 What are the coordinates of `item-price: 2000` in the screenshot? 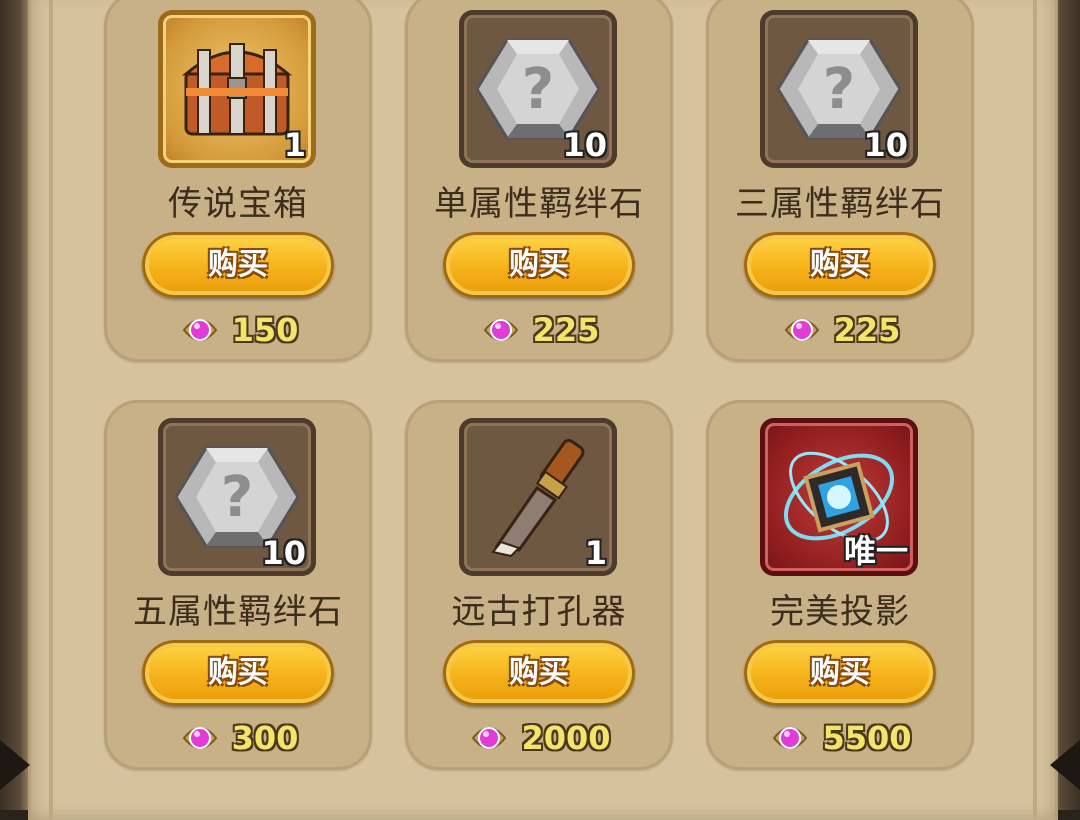 It's located at (566, 738).